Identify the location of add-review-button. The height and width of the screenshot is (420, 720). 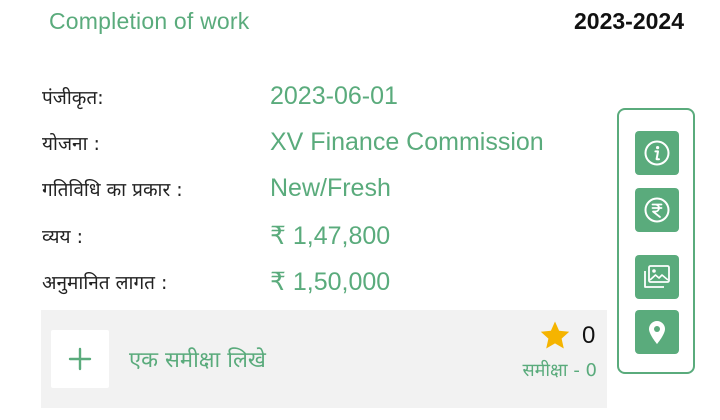
(80, 359).